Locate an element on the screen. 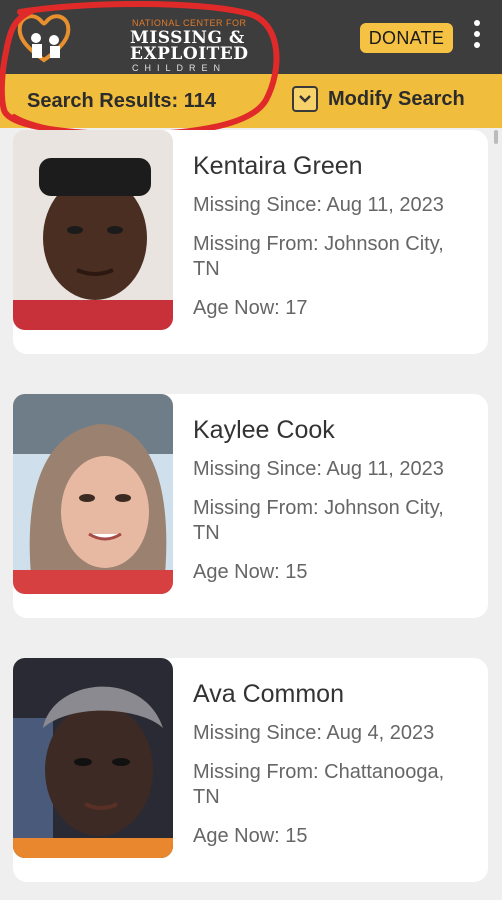 Image resolution: width=502 pixels, height=900 pixels. modify-search-label: Modify Search is located at coordinates (396, 98).